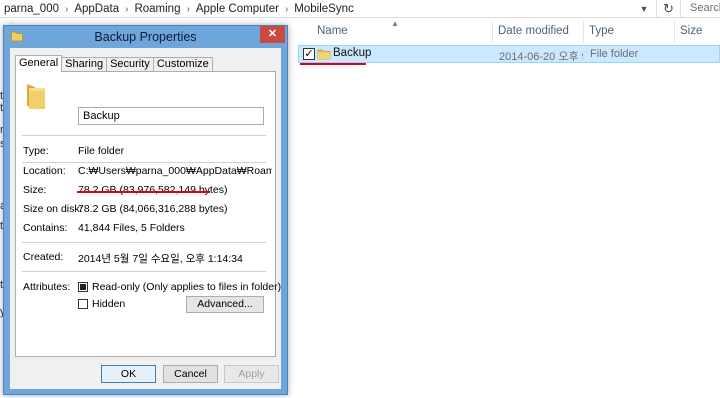 The height and width of the screenshot is (398, 720). I want to click on readonly-checkbox, so click(83, 287).